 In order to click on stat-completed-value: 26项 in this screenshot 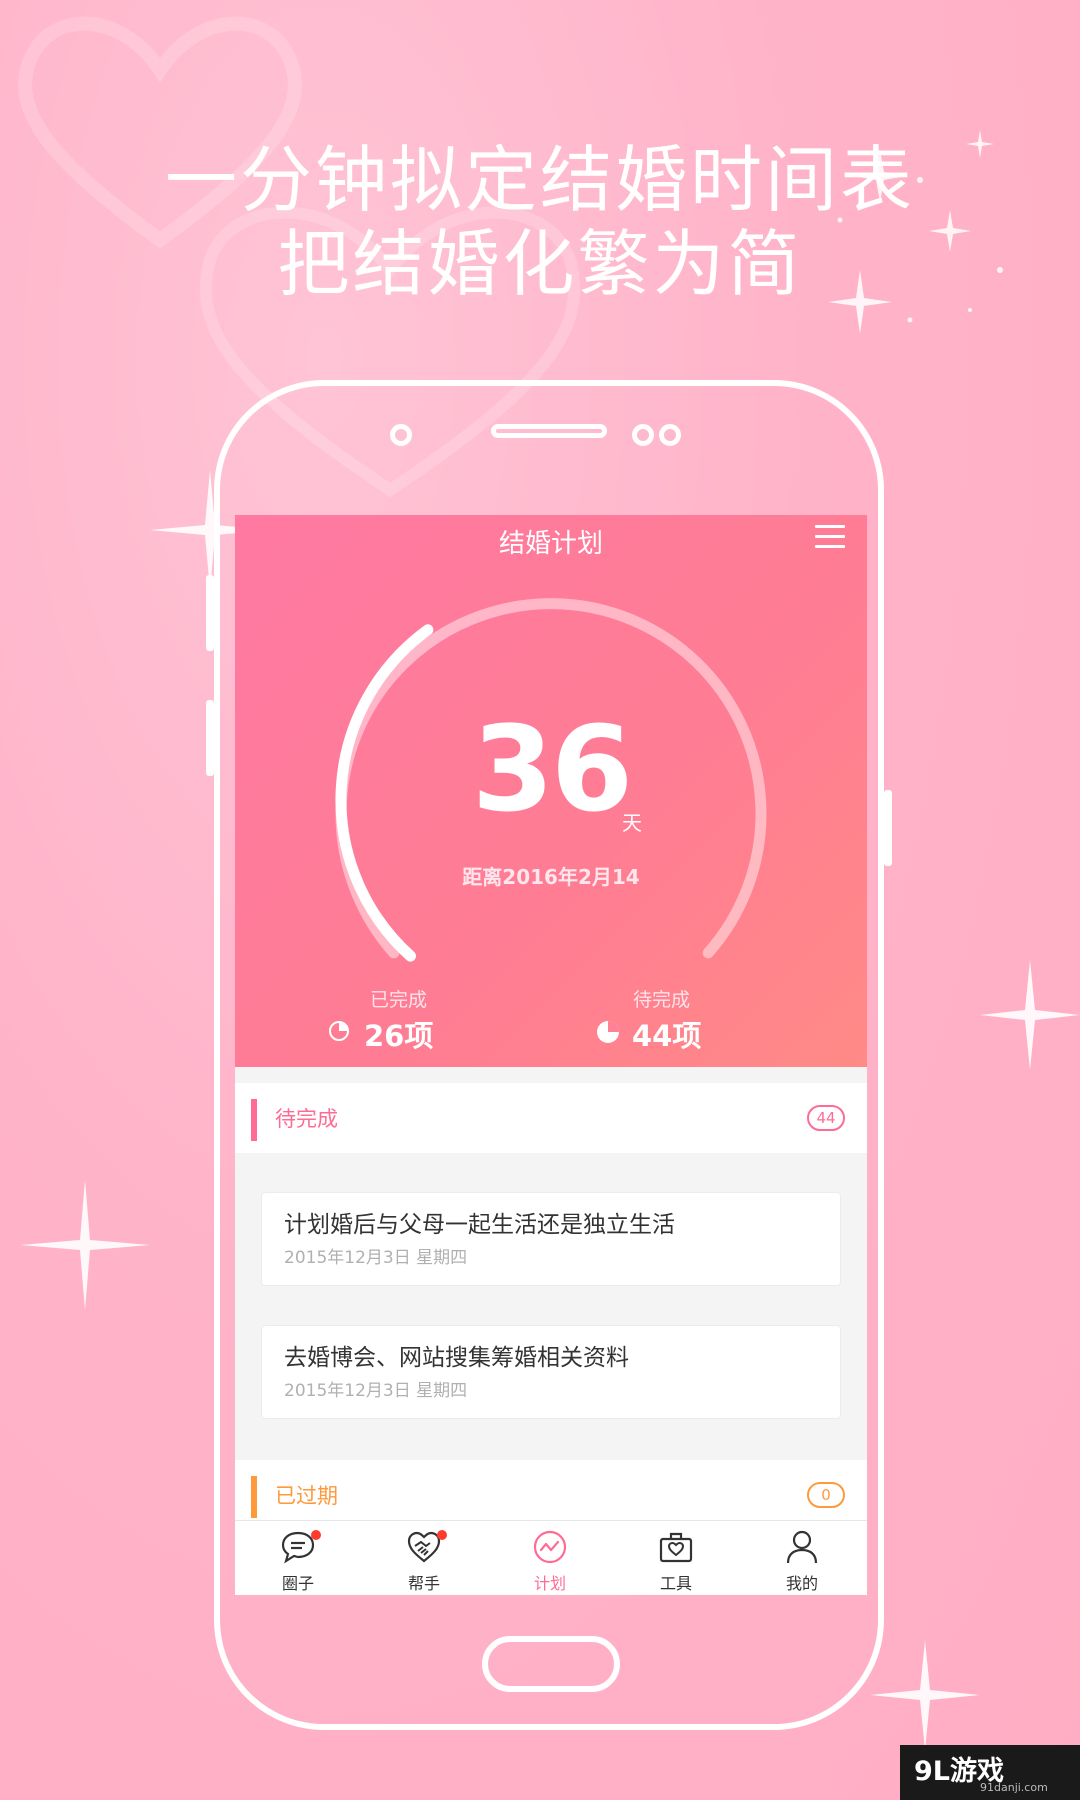, I will do `click(399, 1036)`.